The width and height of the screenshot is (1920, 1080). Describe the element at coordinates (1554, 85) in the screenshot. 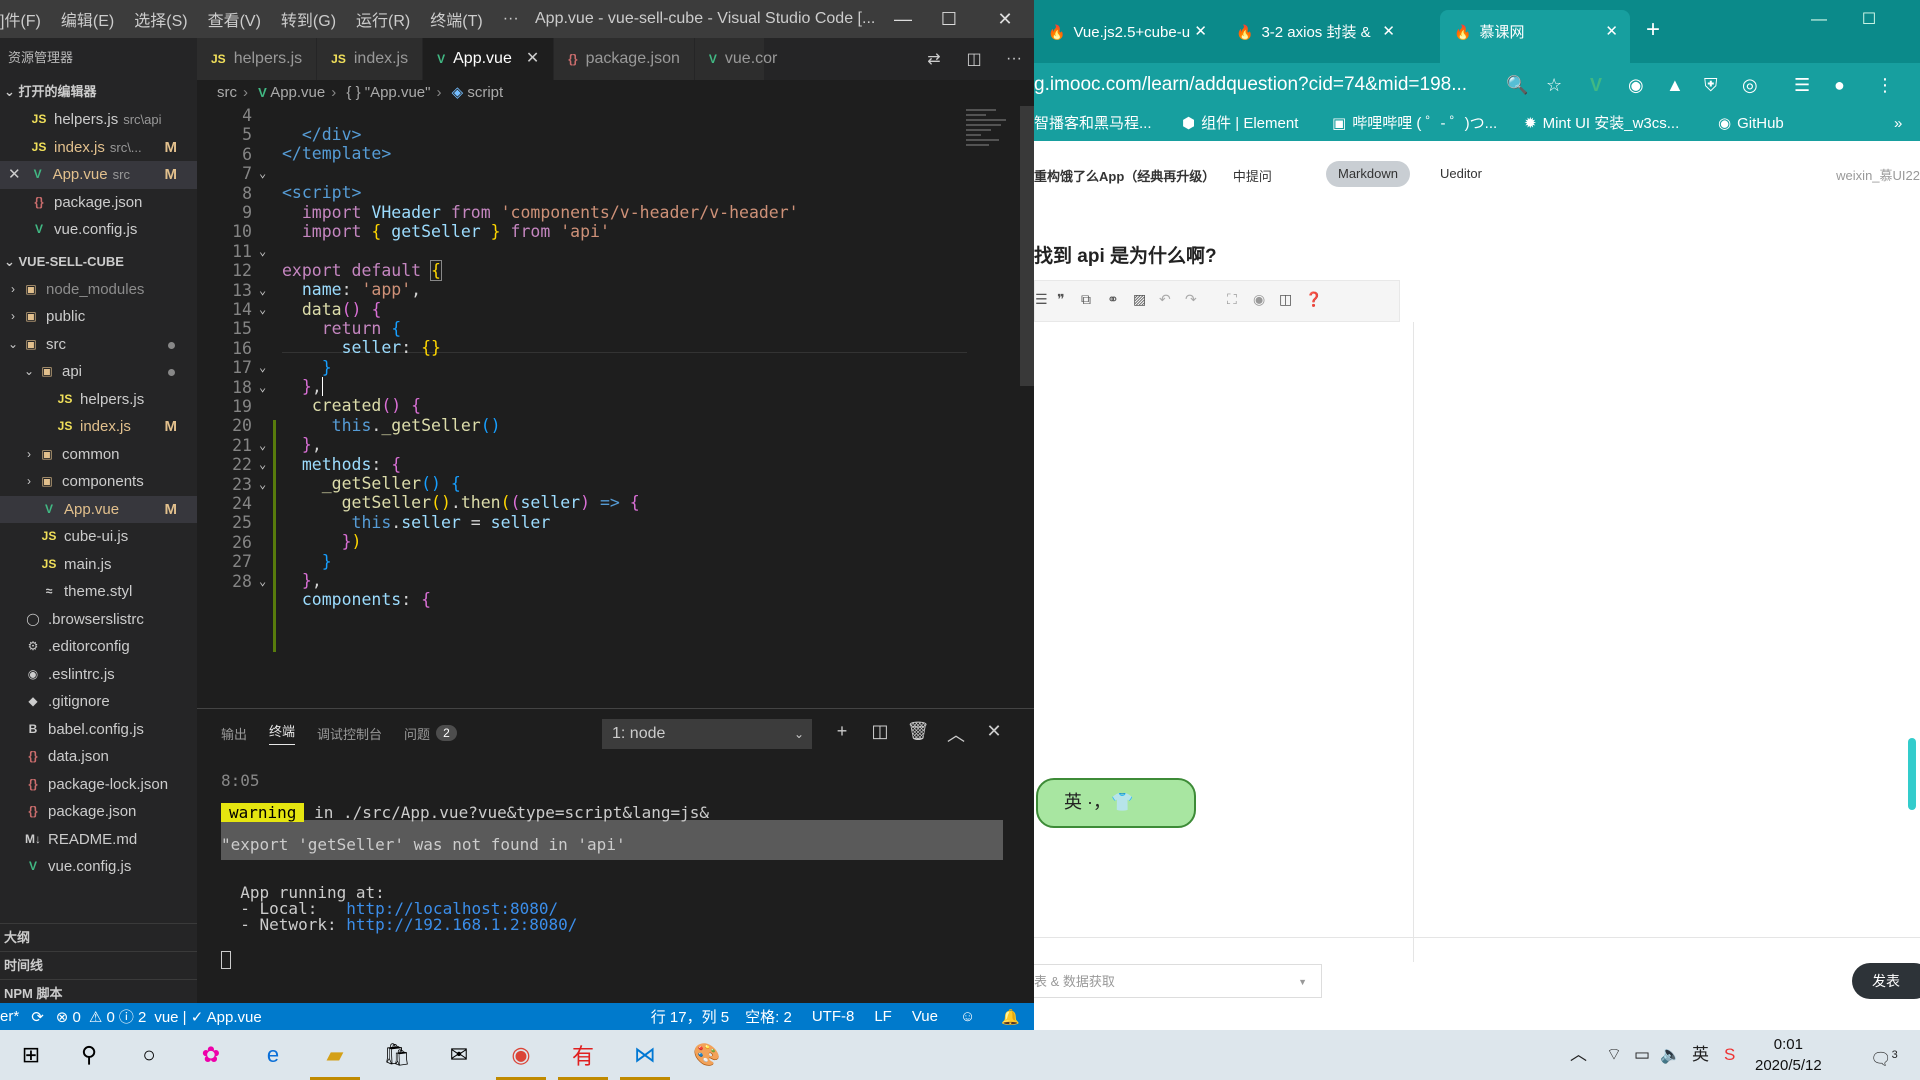

I see `bookmark-star-icon: ☆` at that location.